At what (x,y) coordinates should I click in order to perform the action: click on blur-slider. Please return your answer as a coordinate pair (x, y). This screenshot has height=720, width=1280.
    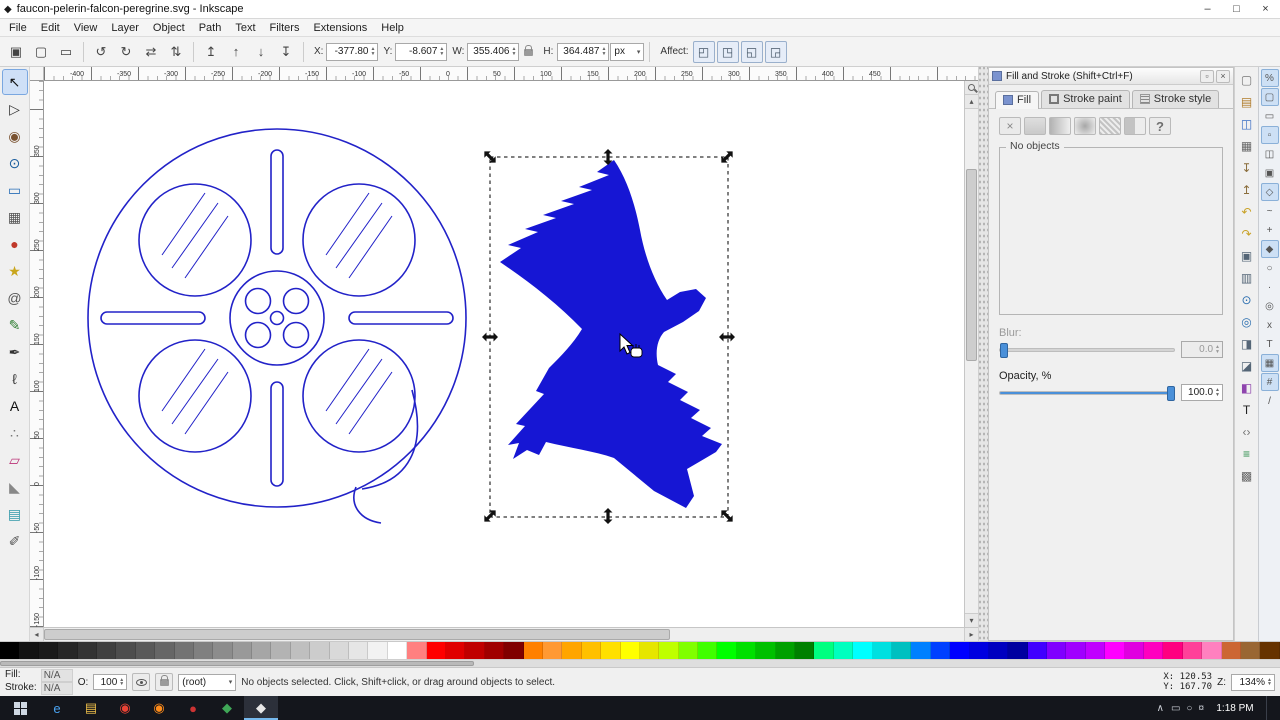
    Looking at the image, I should click on (1087, 350).